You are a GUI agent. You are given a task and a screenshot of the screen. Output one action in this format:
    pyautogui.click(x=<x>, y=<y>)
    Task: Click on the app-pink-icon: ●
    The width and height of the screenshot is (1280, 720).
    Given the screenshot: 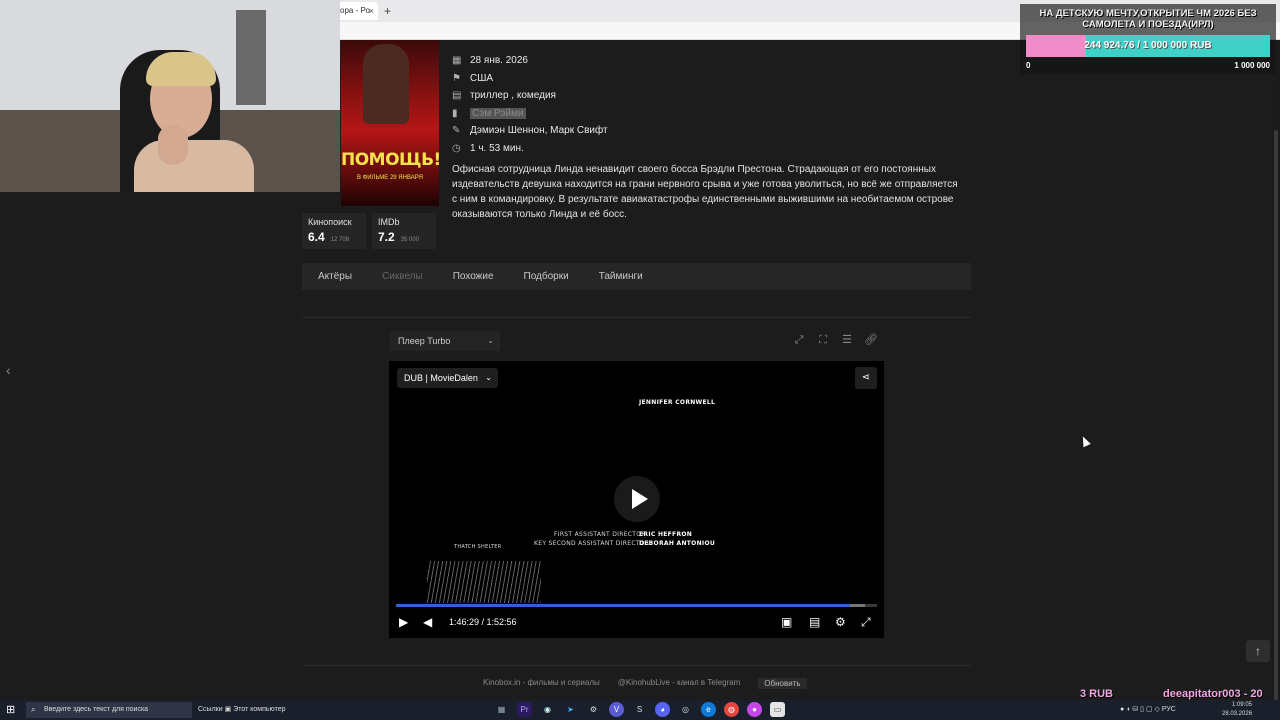 What is the action you would take?
    pyautogui.click(x=754, y=709)
    